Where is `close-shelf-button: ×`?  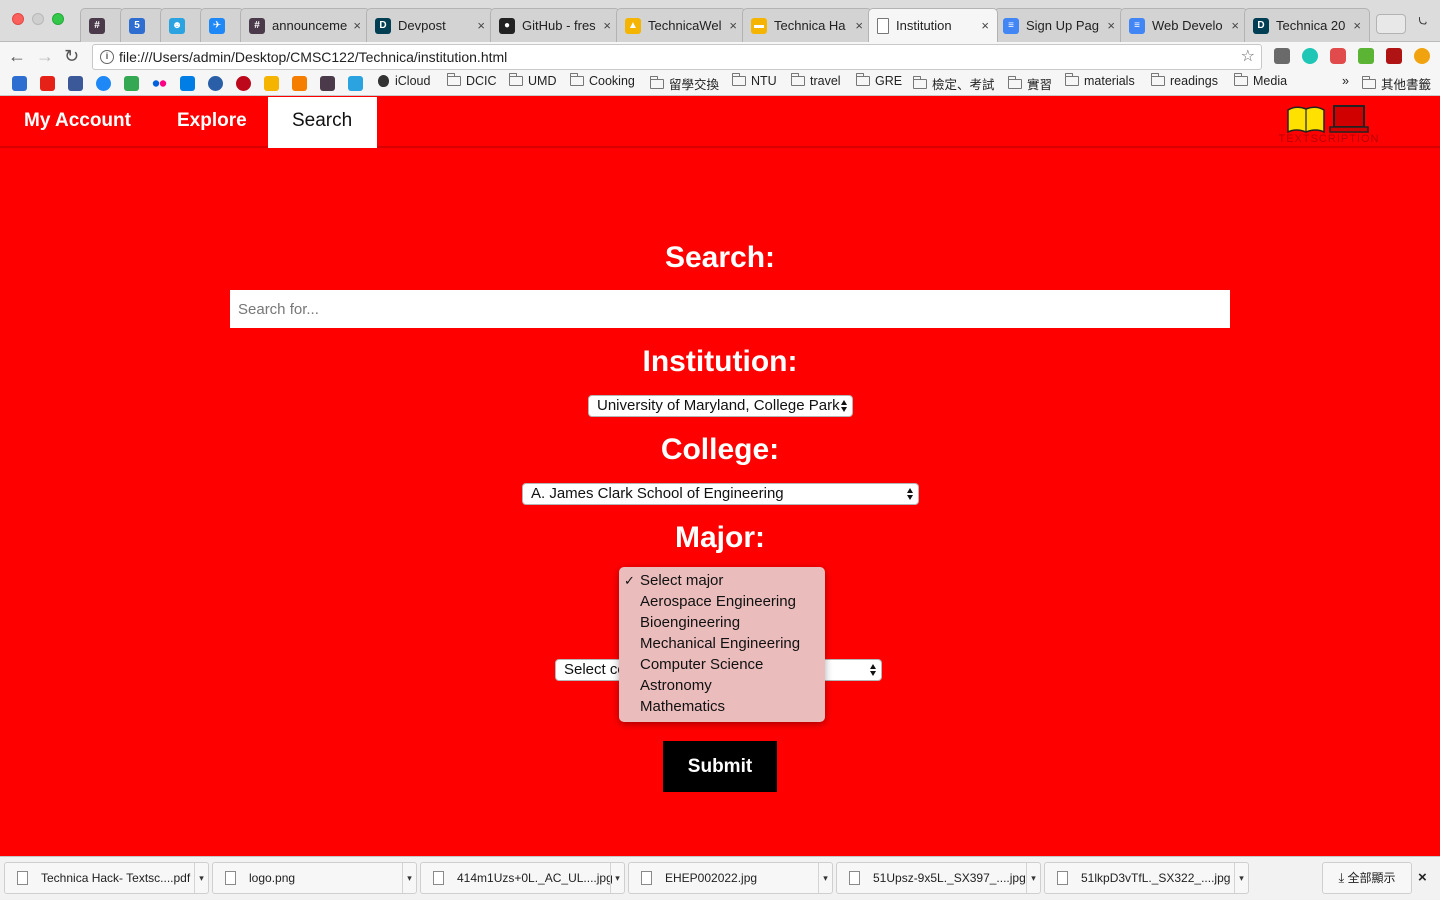 close-shelf-button: × is located at coordinates (1422, 877).